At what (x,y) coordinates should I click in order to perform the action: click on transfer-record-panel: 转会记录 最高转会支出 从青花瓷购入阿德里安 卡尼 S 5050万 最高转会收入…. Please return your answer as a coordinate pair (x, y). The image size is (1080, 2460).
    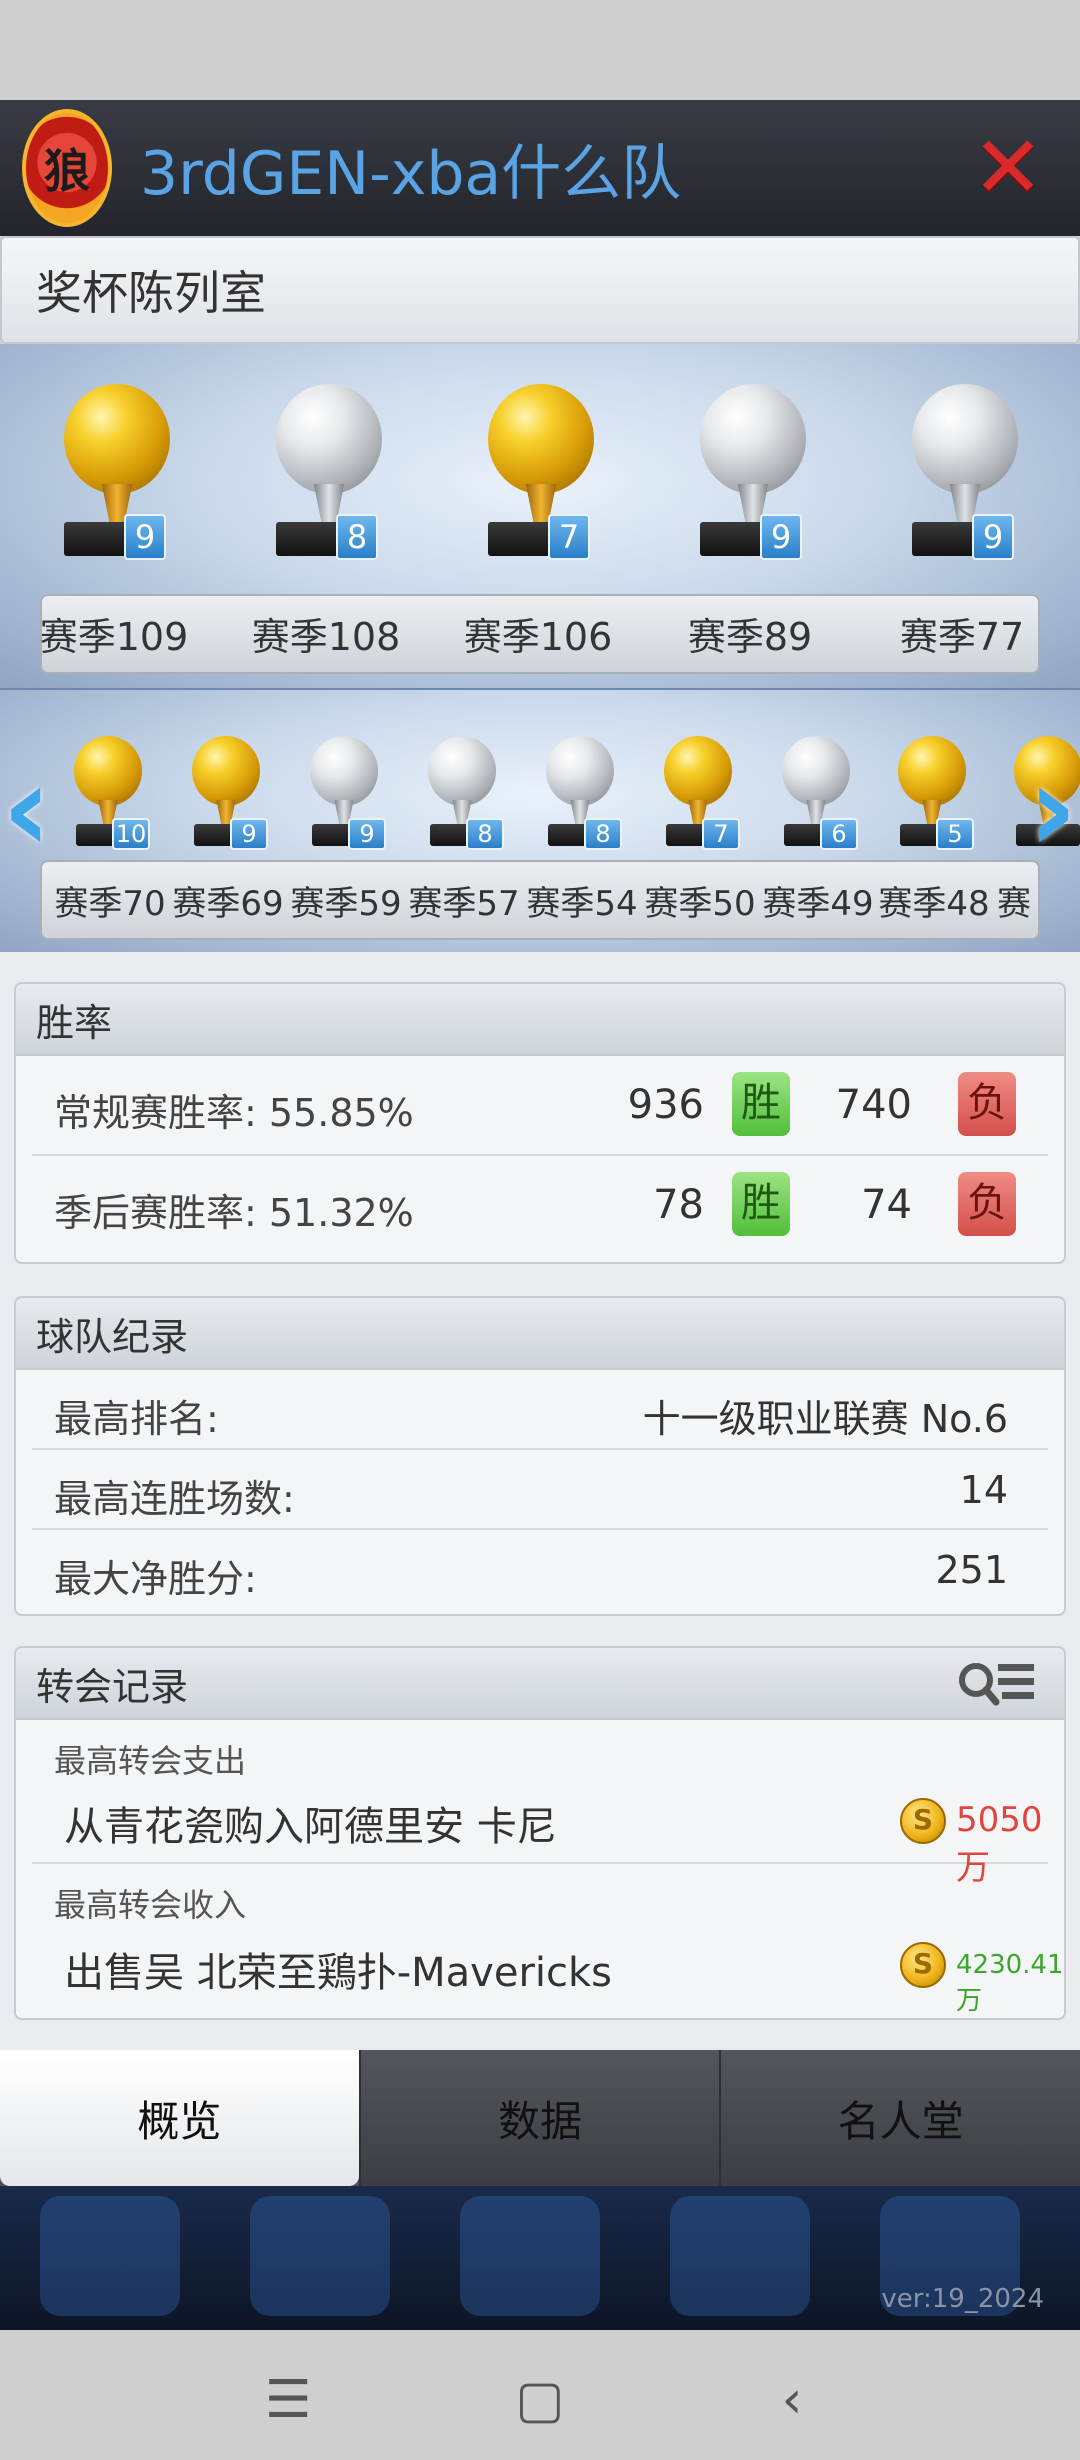
    Looking at the image, I should click on (540, 1833).